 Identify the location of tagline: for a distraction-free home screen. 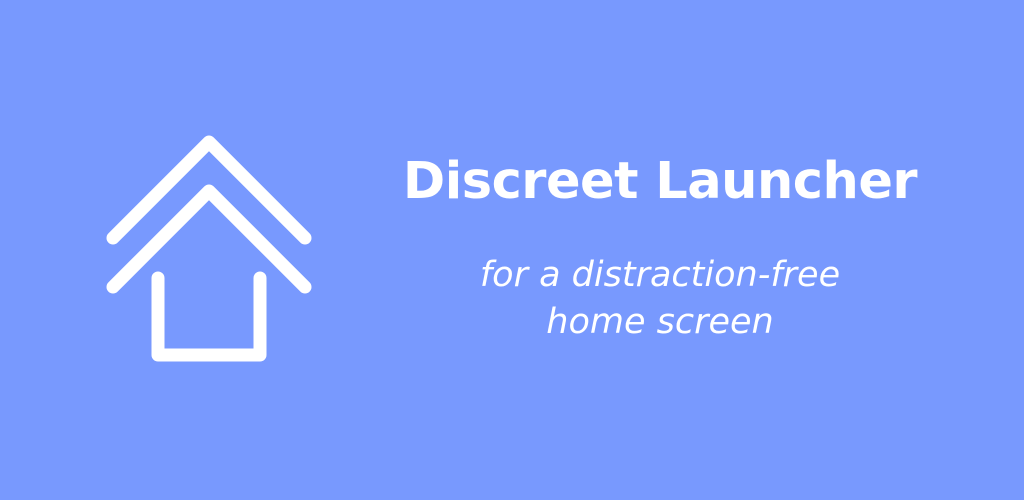
(660, 299).